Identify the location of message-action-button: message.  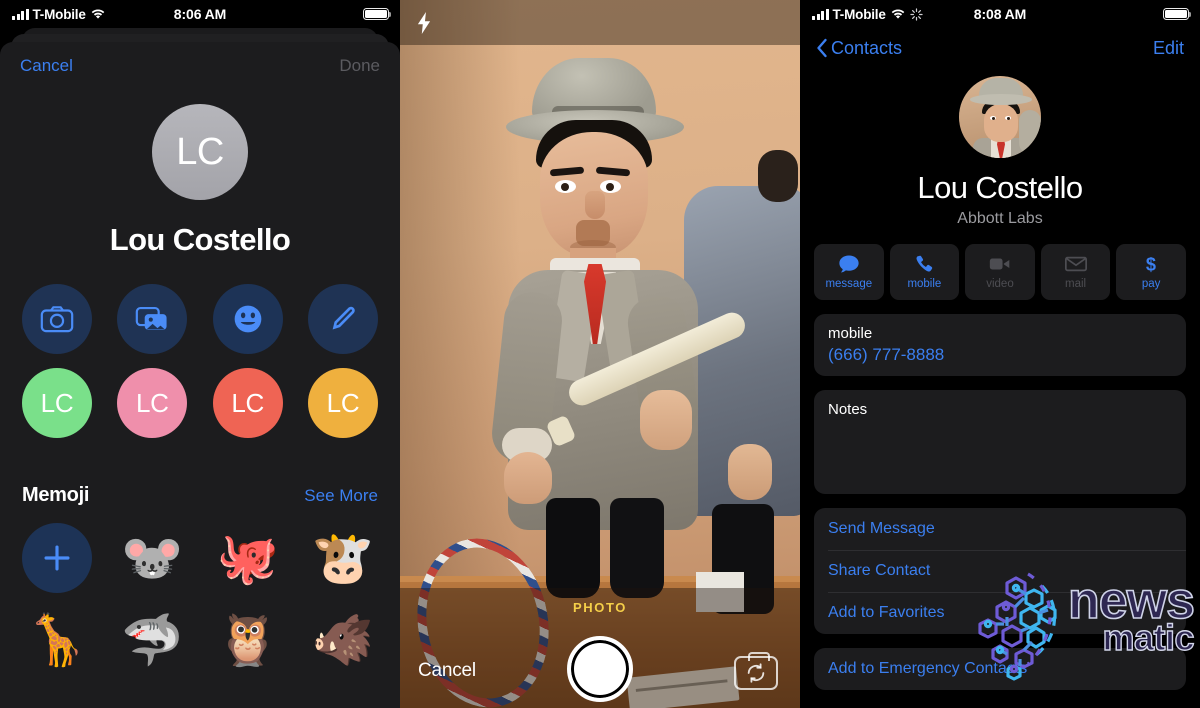
(849, 272).